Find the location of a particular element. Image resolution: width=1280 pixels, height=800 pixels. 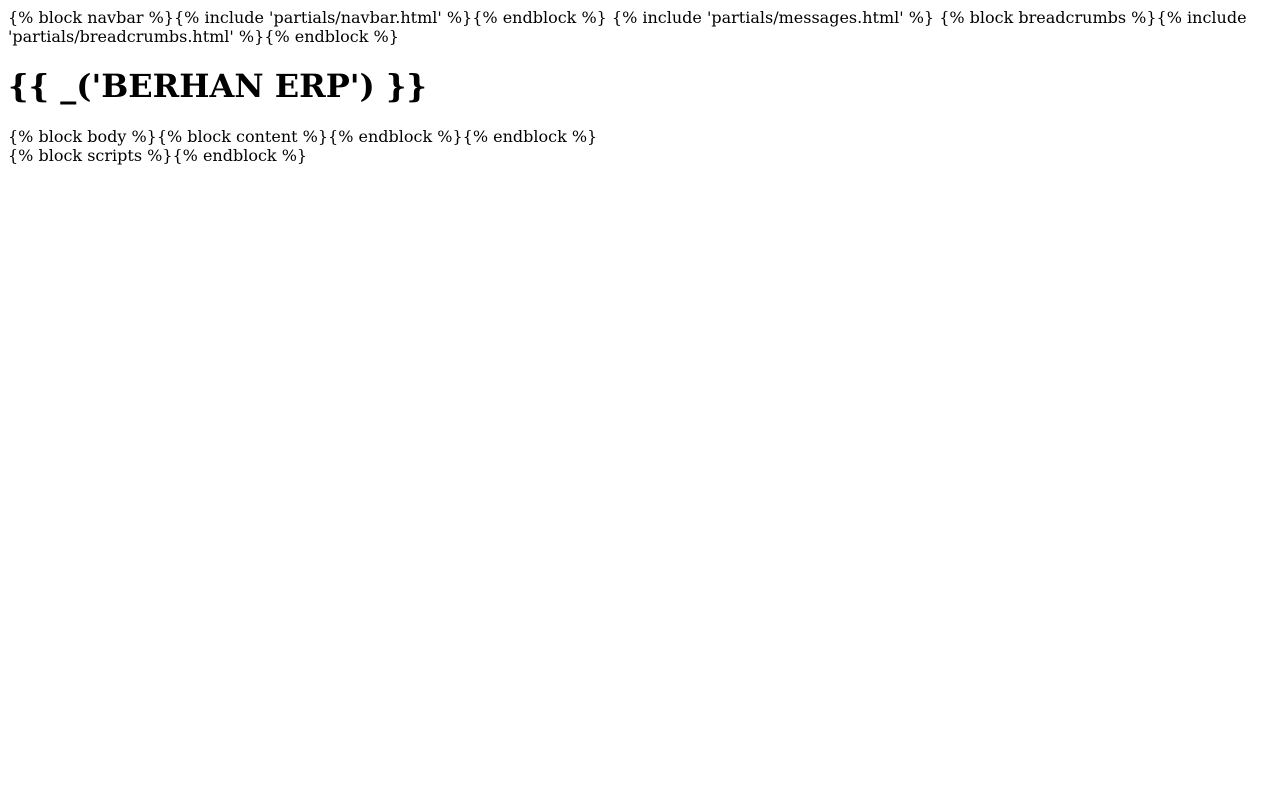

template-scripts-line: {% block scripts %}{% endblock %} is located at coordinates (158, 155).